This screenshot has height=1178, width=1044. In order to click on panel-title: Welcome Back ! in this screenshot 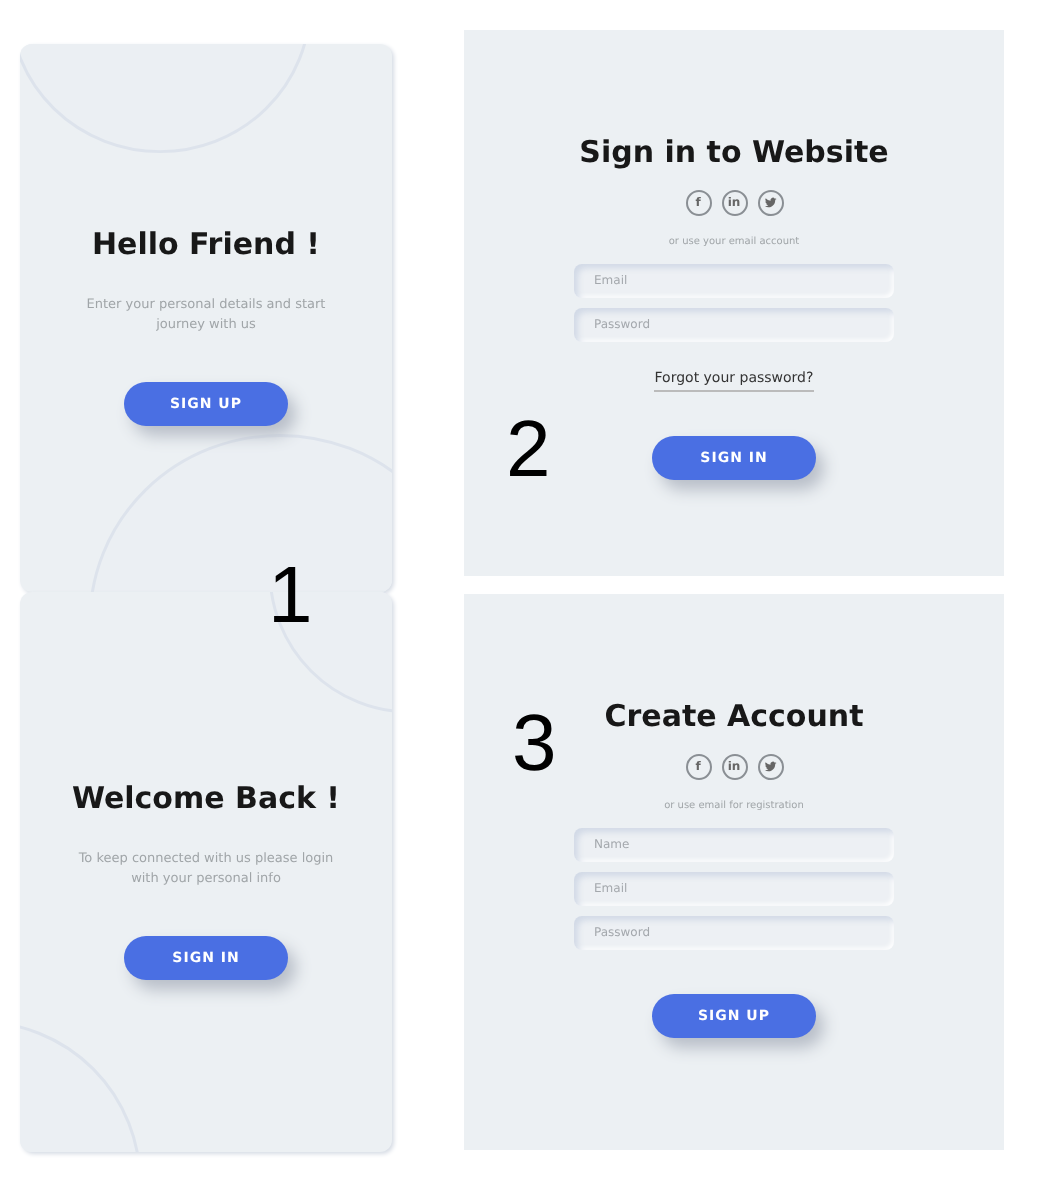, I will do `click(206, 797)`.